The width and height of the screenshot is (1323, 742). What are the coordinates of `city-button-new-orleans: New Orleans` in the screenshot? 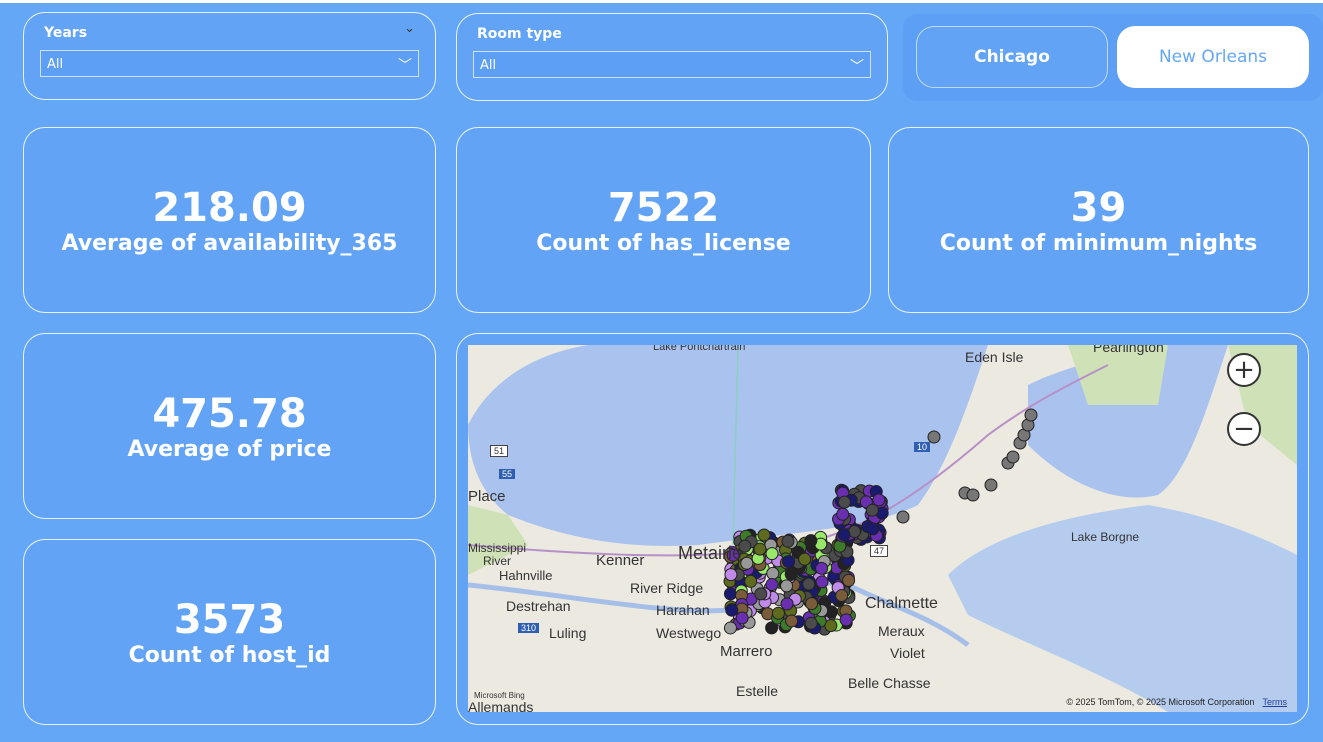 It's located at (1213, 57).